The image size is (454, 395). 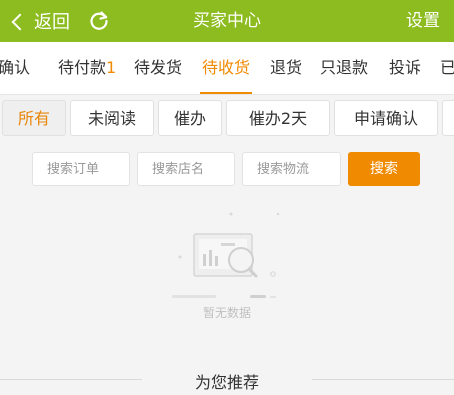 What do you see at coordinates (81, 169) in the screenshot?
I see `search-order-input` at bounding box center [81, 169].